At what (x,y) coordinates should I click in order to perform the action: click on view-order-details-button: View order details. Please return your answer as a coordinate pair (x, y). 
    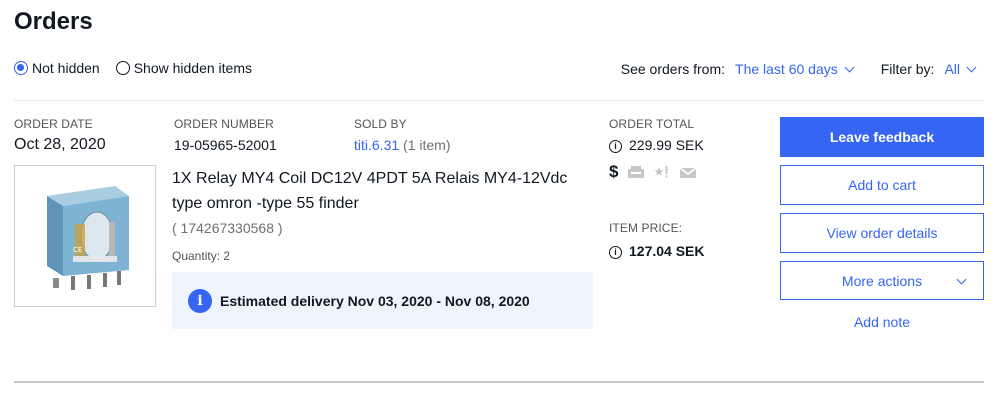
    Looking at the image, I should click on (882, 233).